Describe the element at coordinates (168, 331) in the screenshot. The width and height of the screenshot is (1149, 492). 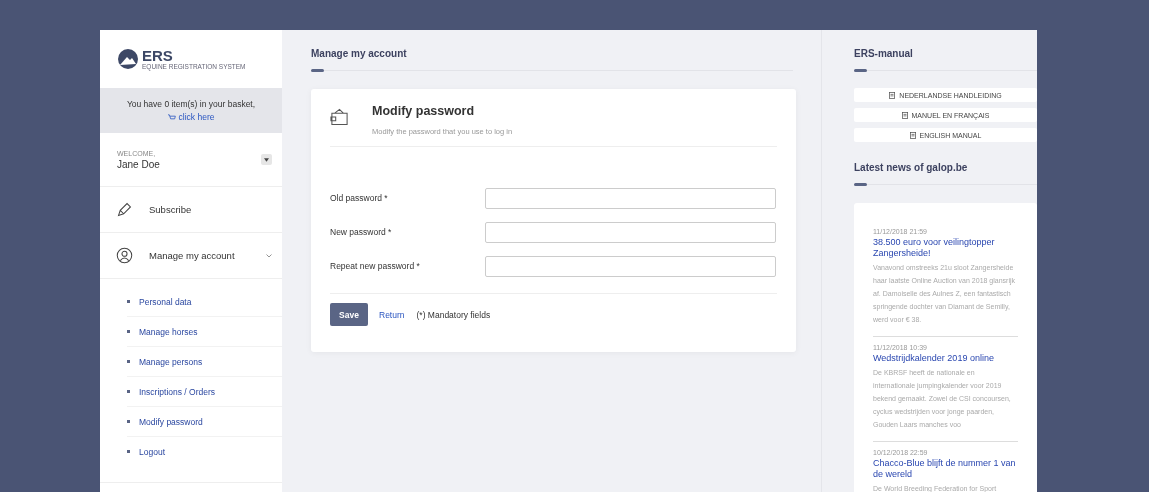
I see `submenu-link: Manage horses` at that location.